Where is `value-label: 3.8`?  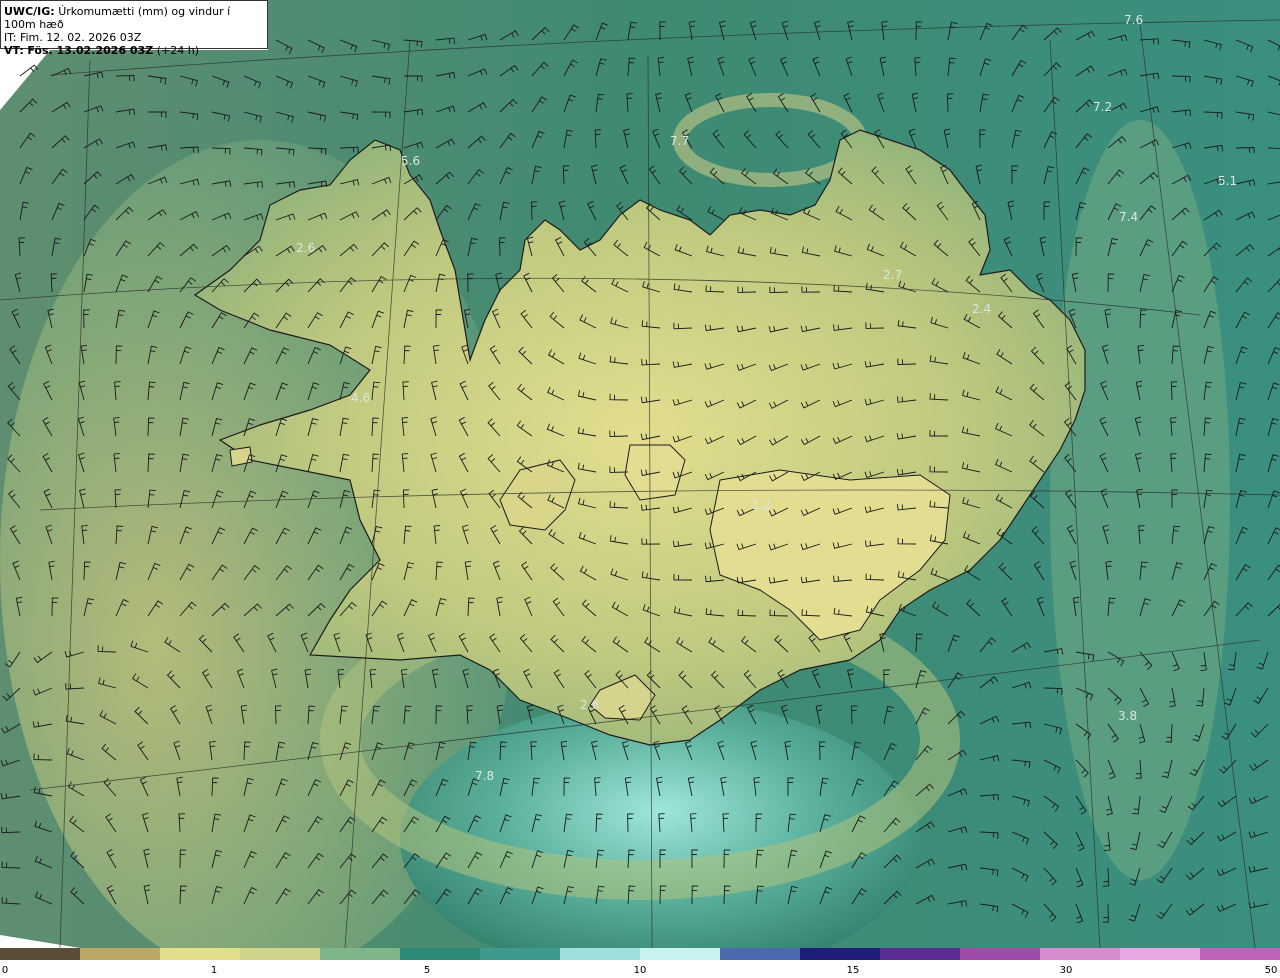
value-label: 3.8 is located at coordinates (1127, 716).